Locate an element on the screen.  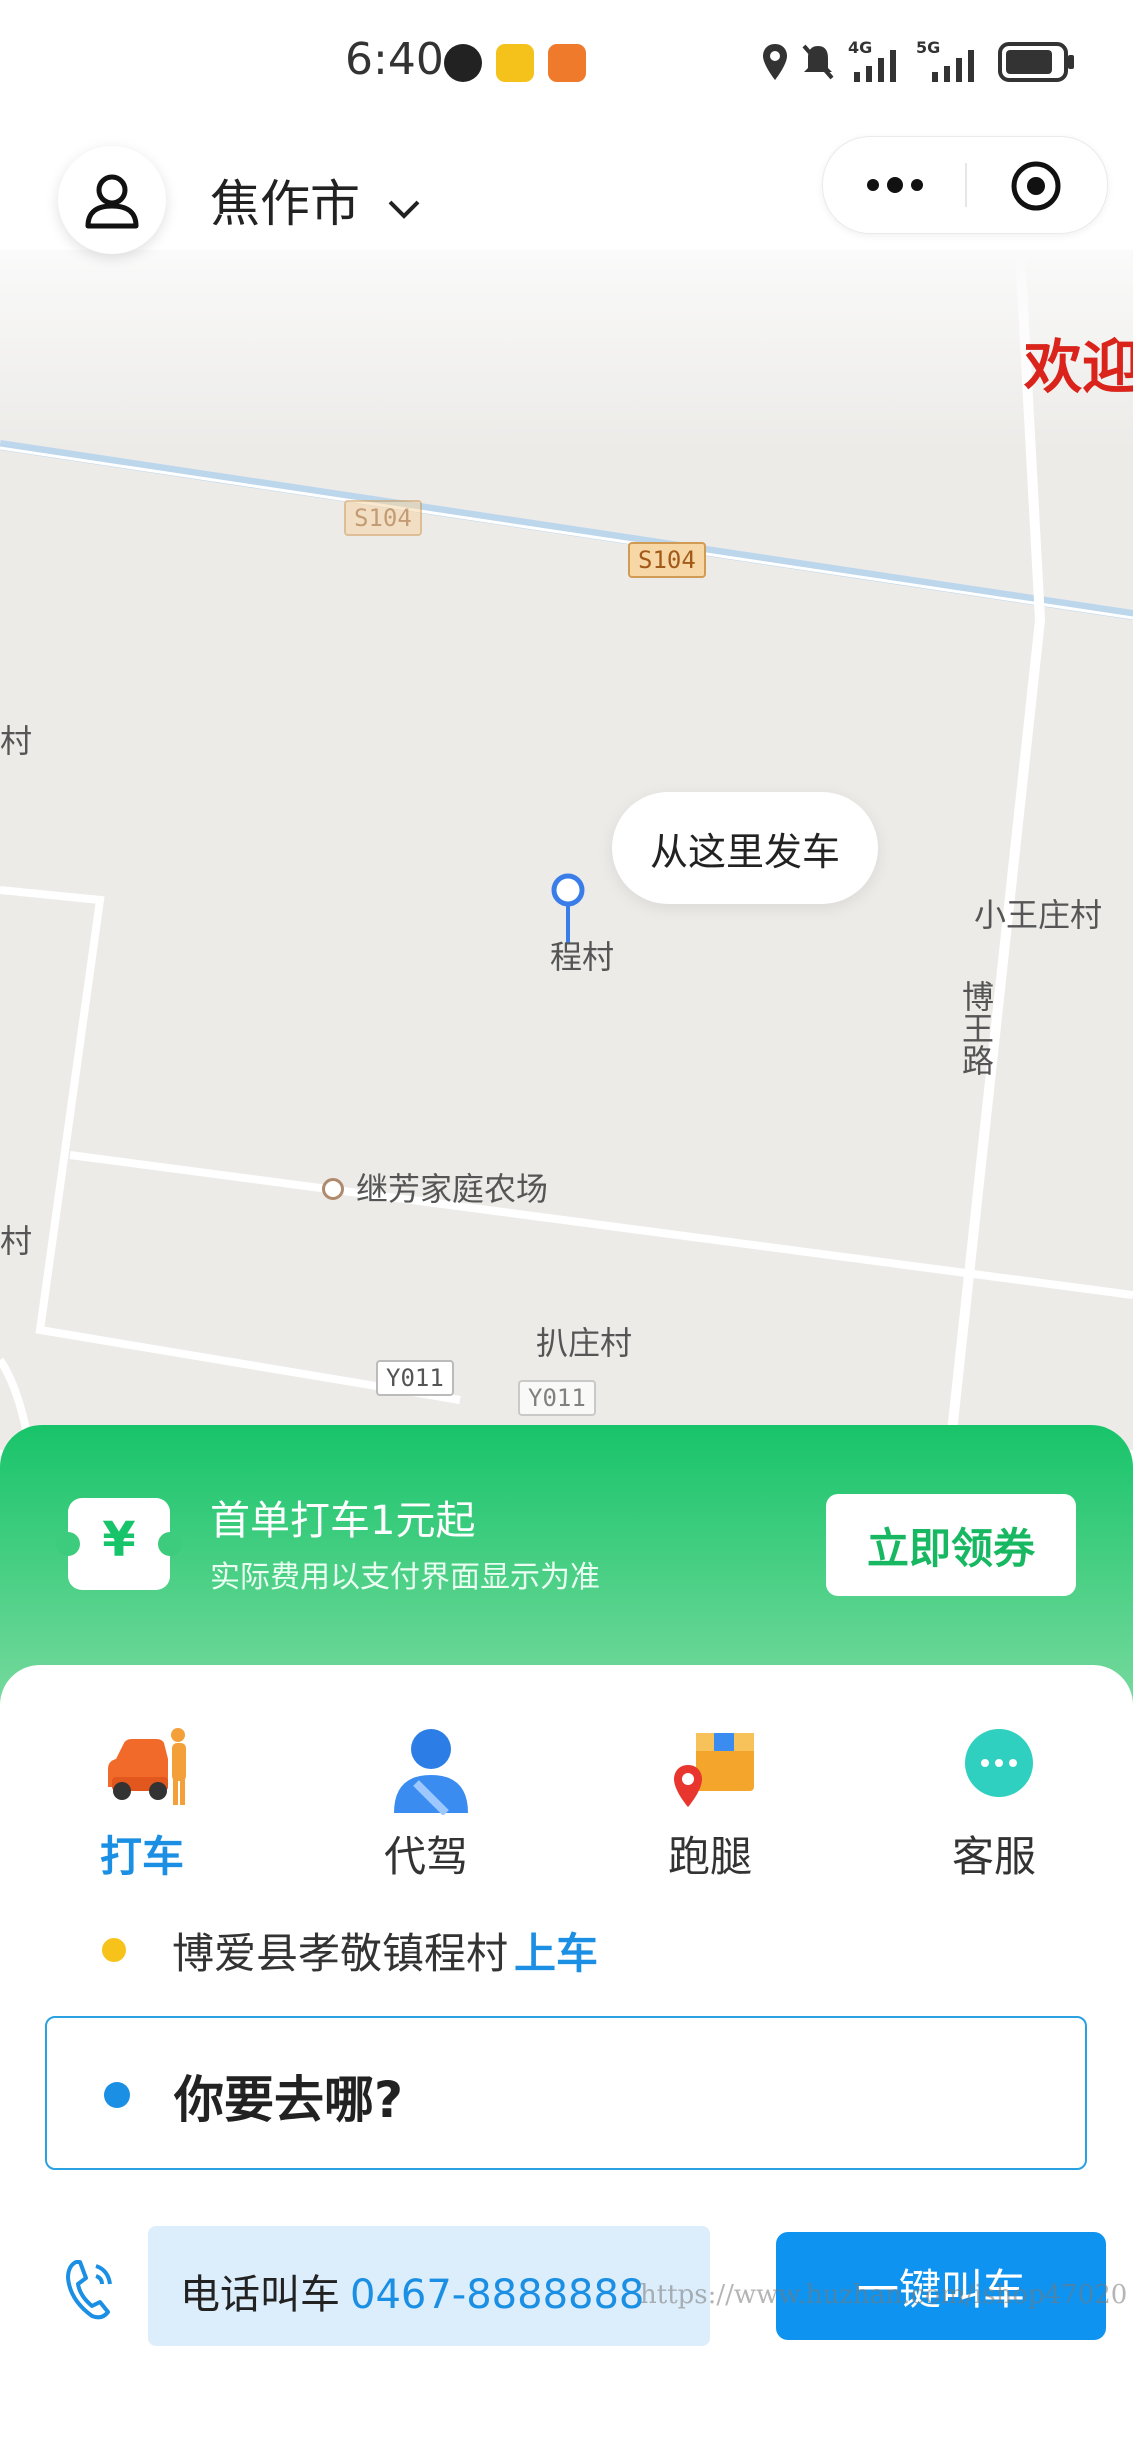
map-label-edge-village-2: 村 is located at coordinates (16, 1241).